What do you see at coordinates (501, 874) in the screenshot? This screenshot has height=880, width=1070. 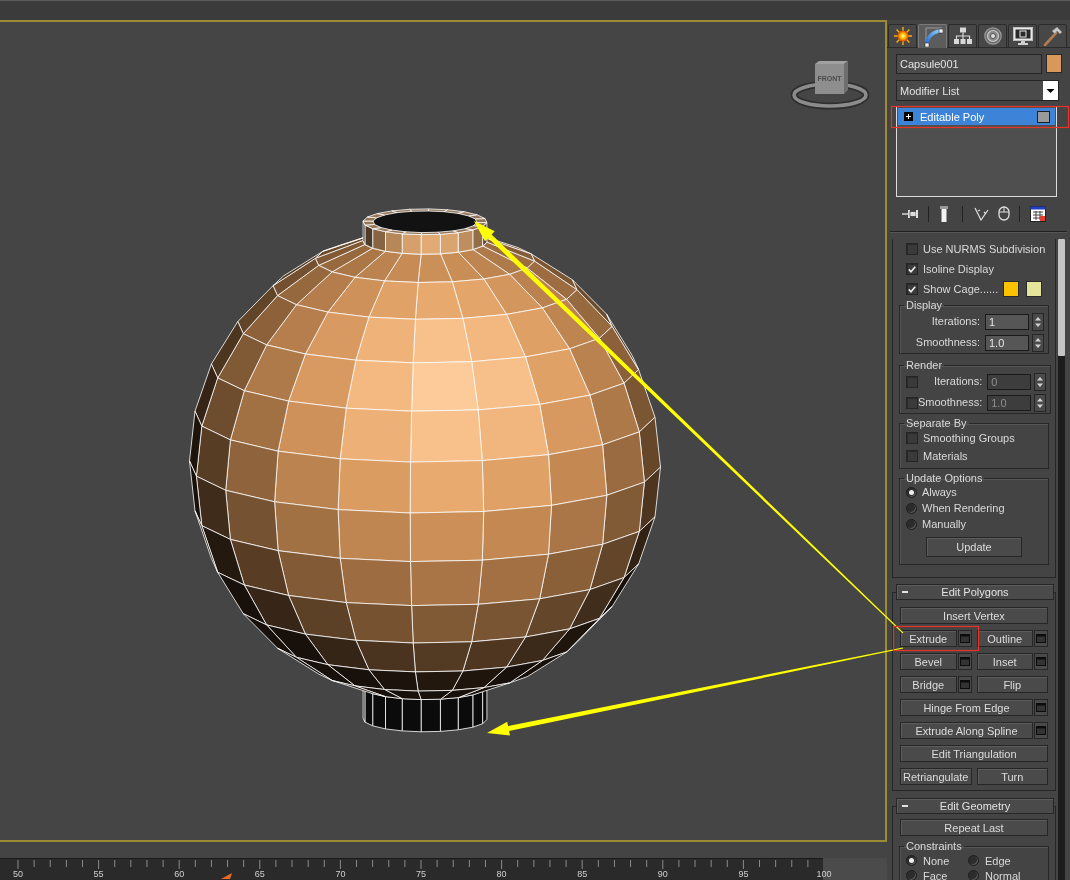 I see `frame-number: 80` at bounding box center [501, 874].